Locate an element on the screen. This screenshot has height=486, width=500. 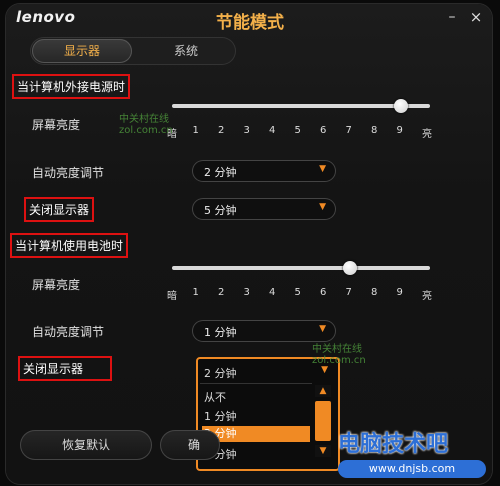
ac-auto-brightness-value: 2 分钟 is located at coordinates (220, 172).